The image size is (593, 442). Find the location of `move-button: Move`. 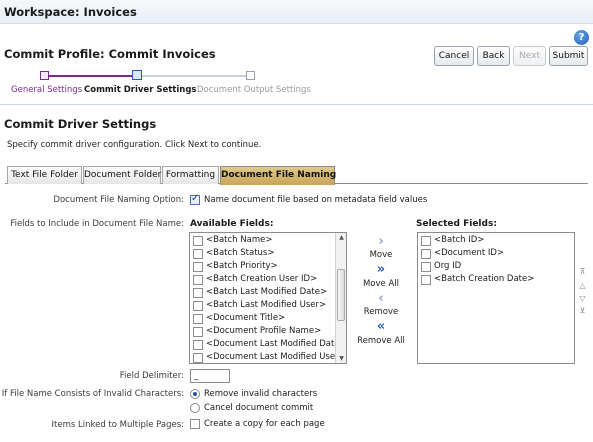

move-button: Move is located at coordinates (381, 255).